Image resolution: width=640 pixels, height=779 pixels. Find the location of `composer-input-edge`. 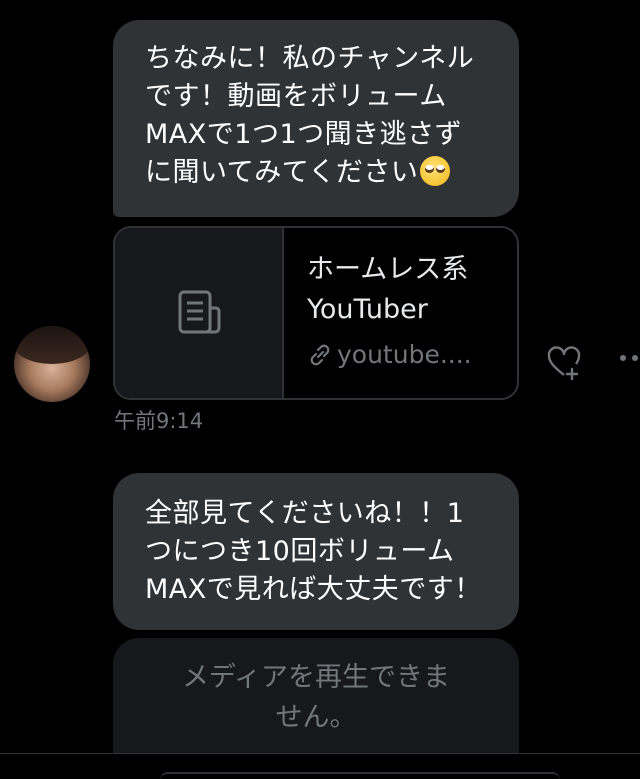

composer-input-edge is located at coordinates (360, 775).